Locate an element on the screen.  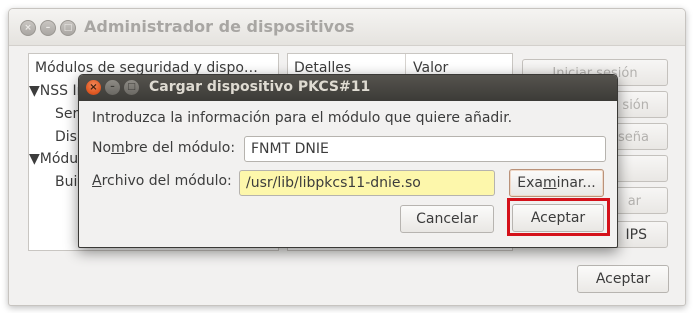
device-manager-titlebar: × – □ Administrador de dispositivos is located at coordinates (347, 27).